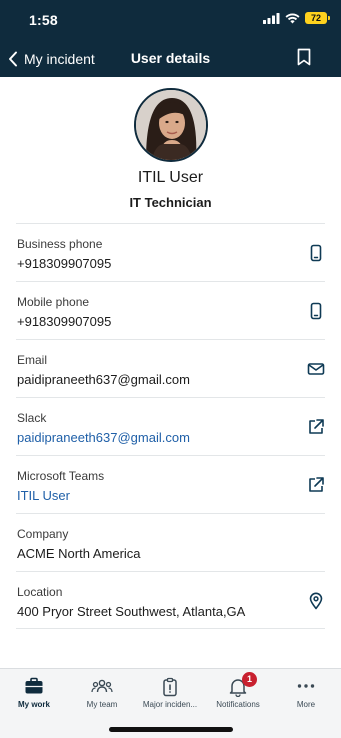 The height and width of the screenshot is (738, 341). What do you see at coordinates (131, 611) in the screenshot?
I see `detail-value: 400 Pryor Street Southwest, Atlanta,GA` at bounding box center [131, 611].